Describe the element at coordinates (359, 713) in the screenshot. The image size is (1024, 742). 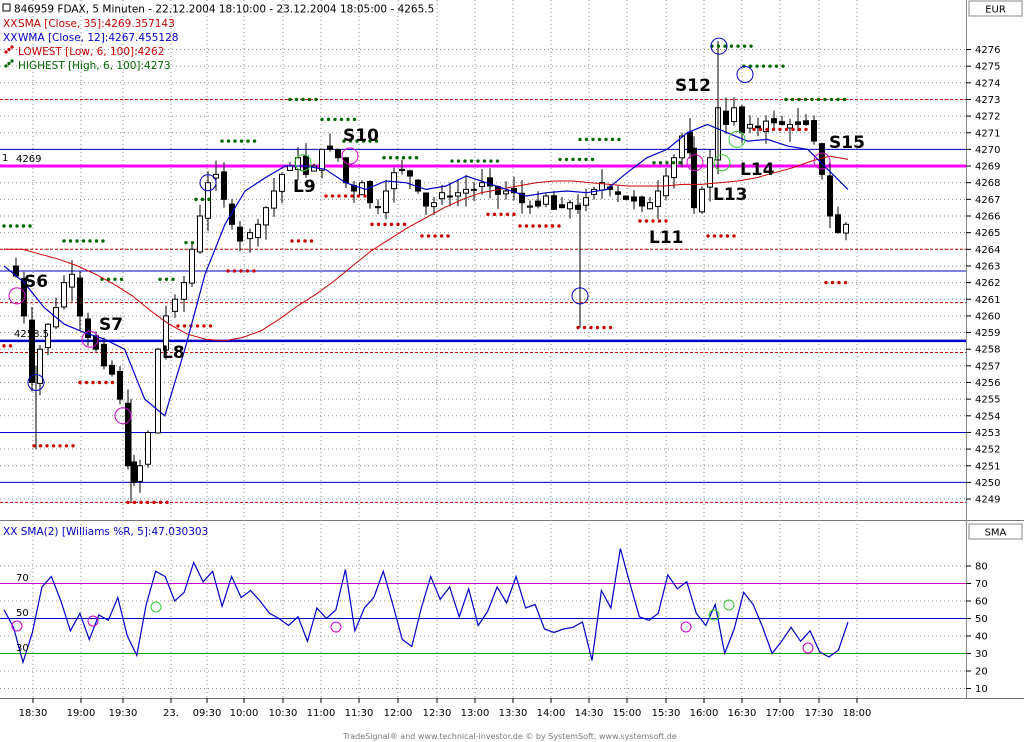
I see `time-tick-label: 11:30` at that location.